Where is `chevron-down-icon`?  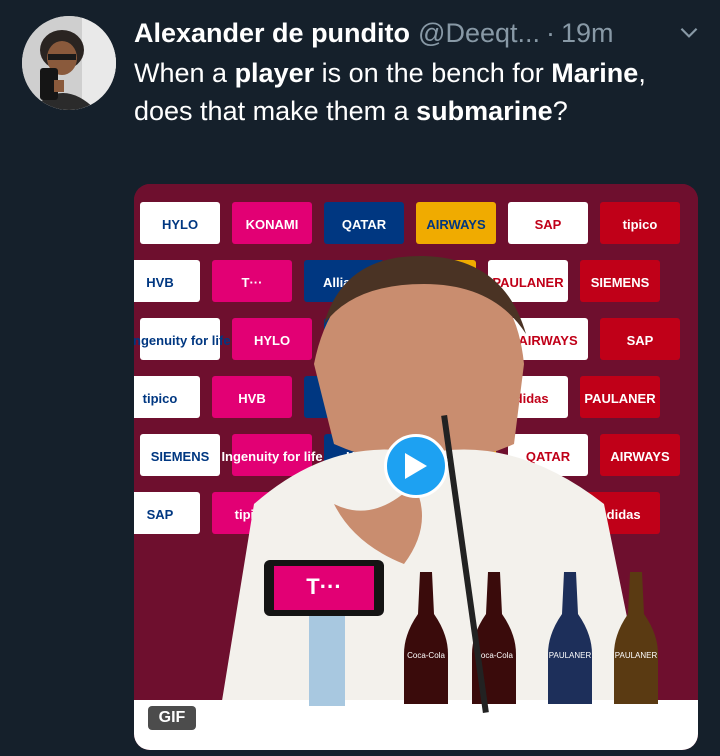 chevron-down-icon is located at coordinates (689, 32).